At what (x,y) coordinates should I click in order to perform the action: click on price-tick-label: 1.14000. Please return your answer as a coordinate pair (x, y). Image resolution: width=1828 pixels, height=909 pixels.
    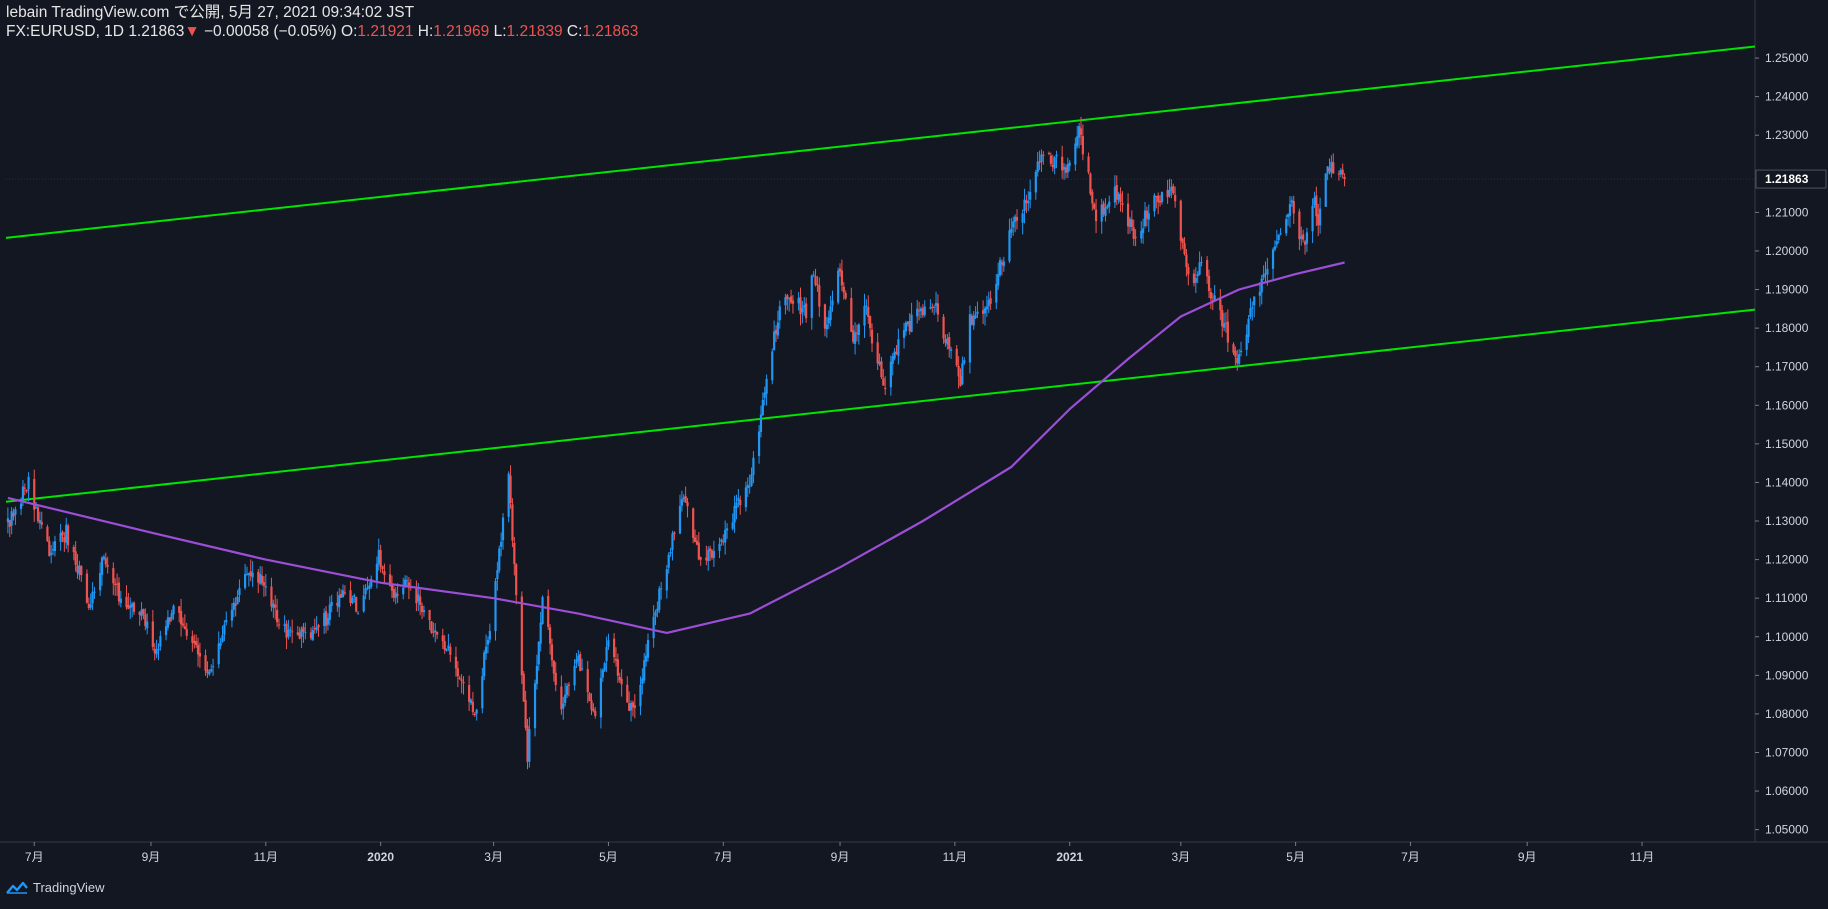
    Looking at the image, I should click on (1787, 482).